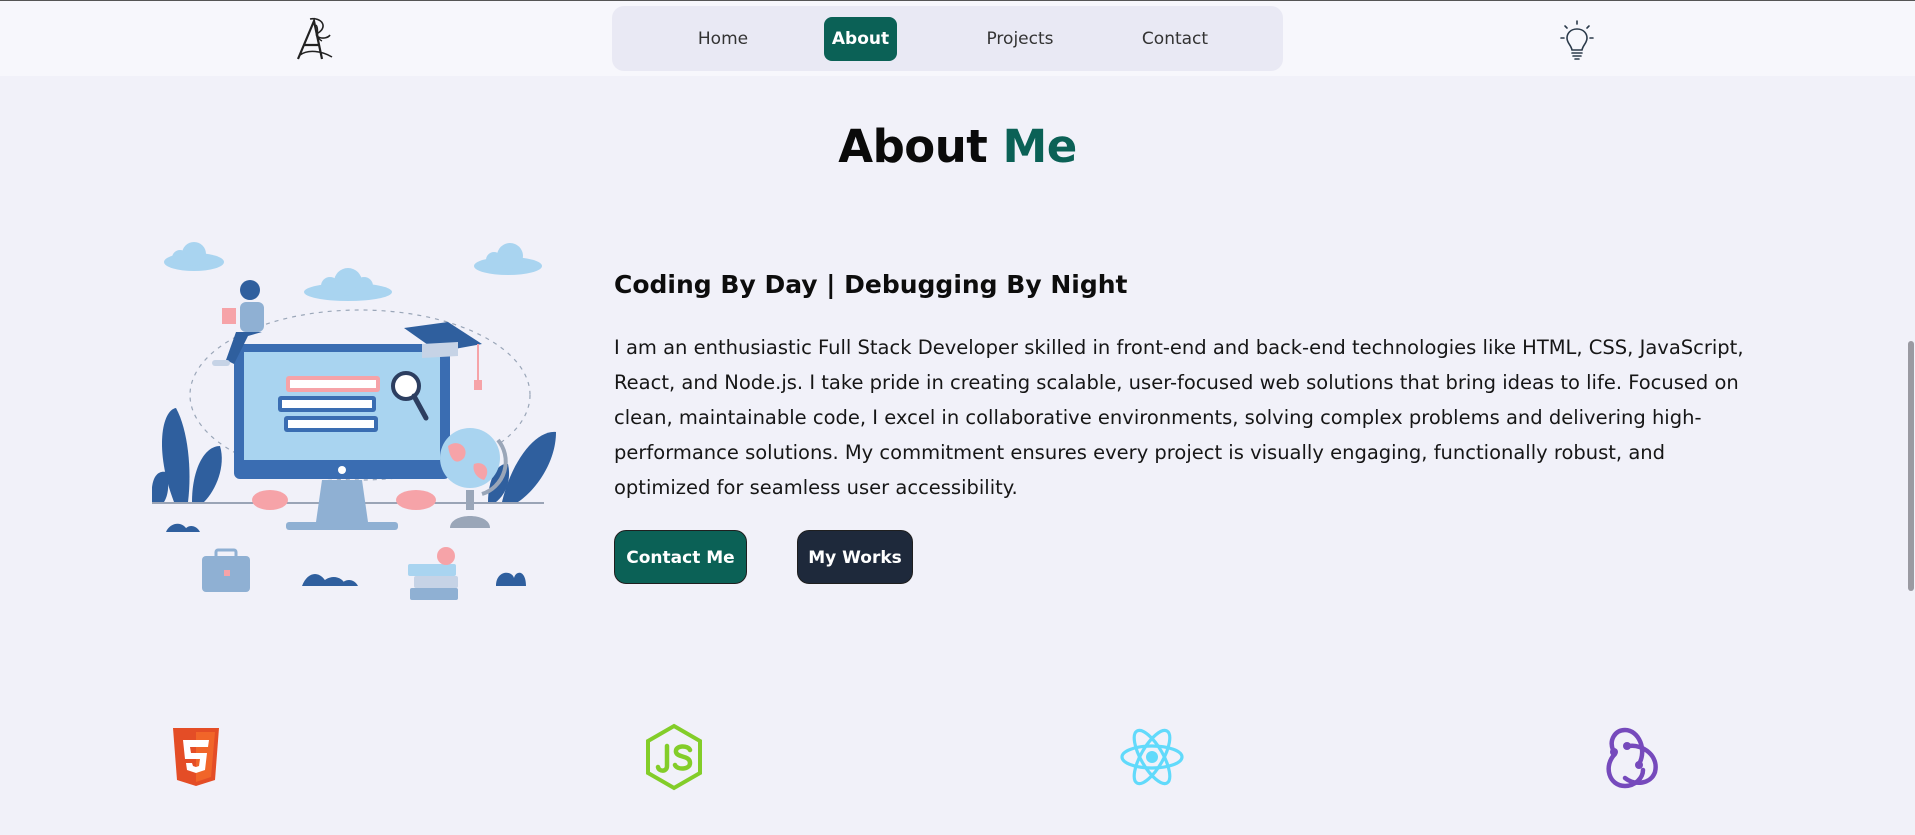 The image size is (1915, 835). I want to click on my-works-button: My Works, so click(855, 557).